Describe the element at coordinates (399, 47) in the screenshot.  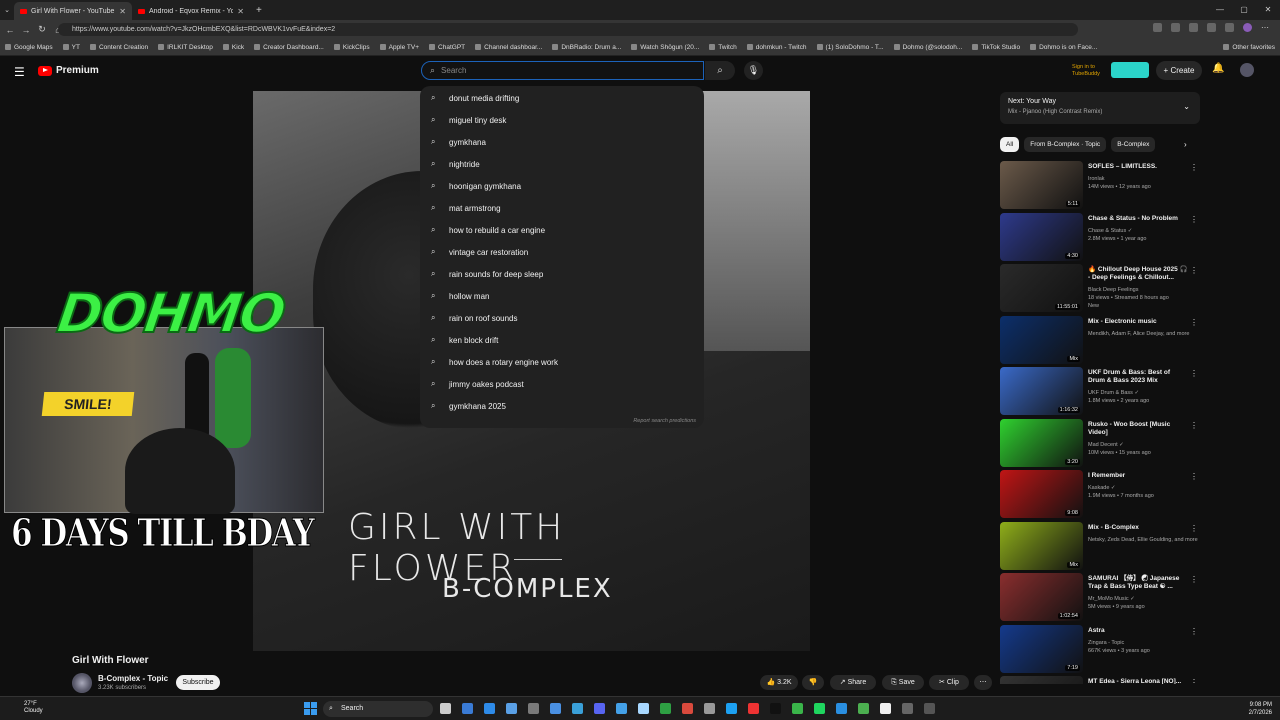
I see `bookmark-item: Apple TV+` at that location.